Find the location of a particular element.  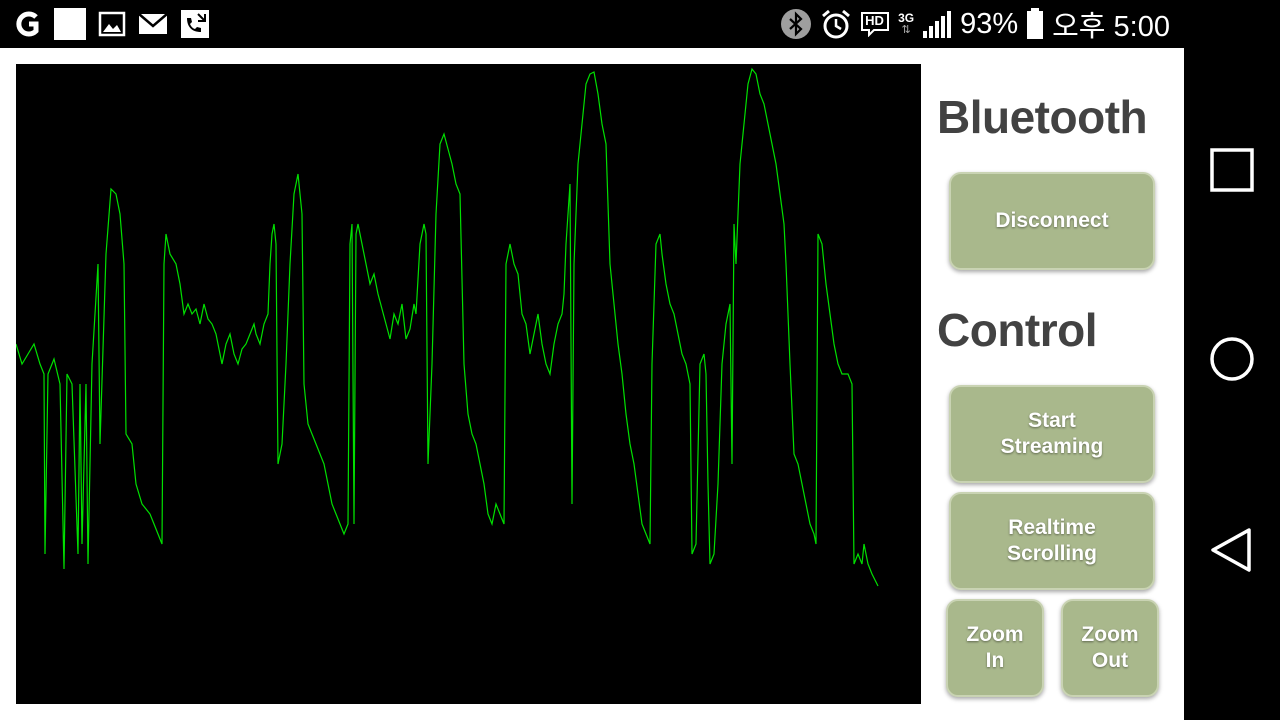

home-circle-icon is located at coordinates (1232, 359).